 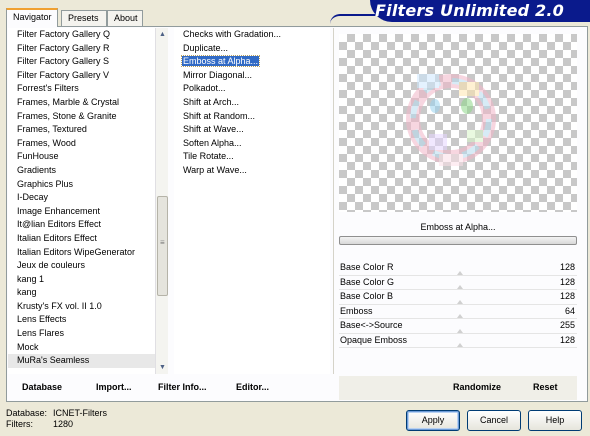 What do you see at coordinates (81, 130) in the screenshot?
I see `category-item: Frames, Textured` at bounding box center [81, 130].